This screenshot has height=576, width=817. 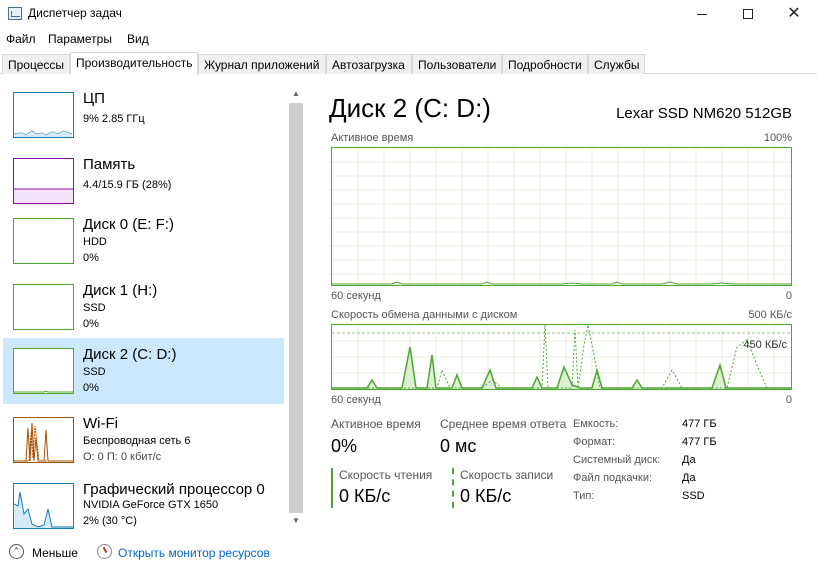 I want to click on chevron-up-icon: ⌃, so click(x=16, y=551).